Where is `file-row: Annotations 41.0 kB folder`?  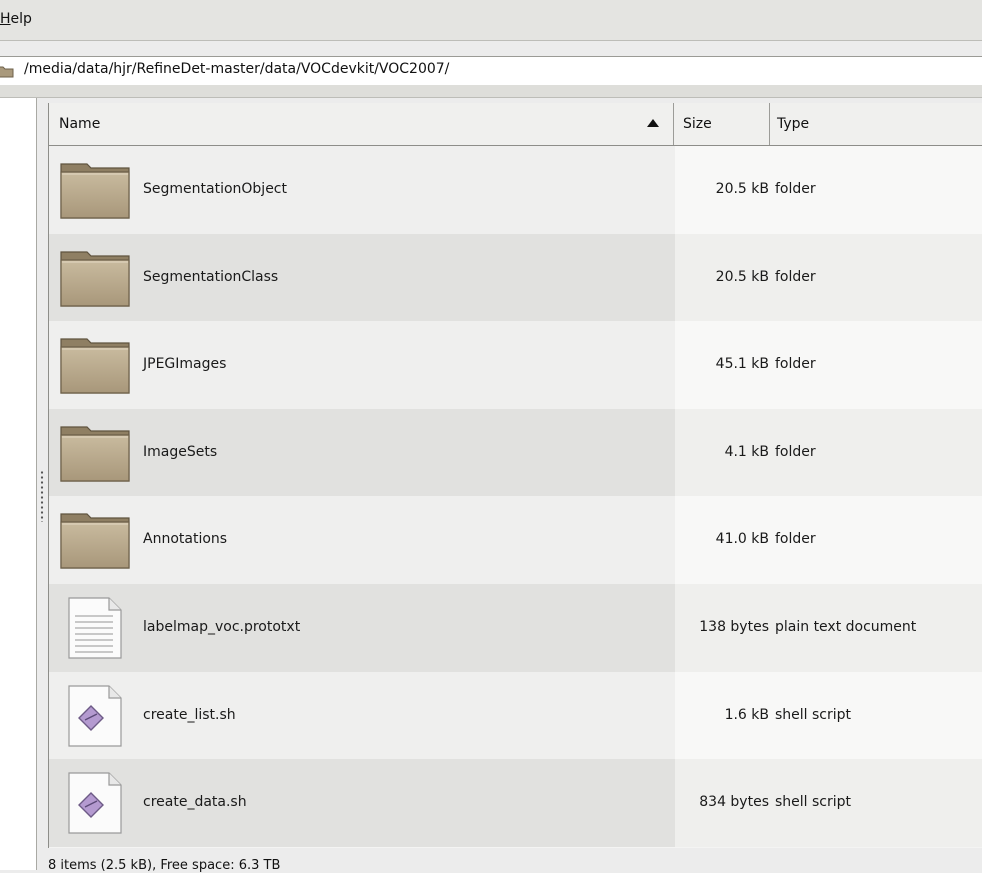
file-row: Annotations 41.0 kB folder is located at coordinates (515, 540).